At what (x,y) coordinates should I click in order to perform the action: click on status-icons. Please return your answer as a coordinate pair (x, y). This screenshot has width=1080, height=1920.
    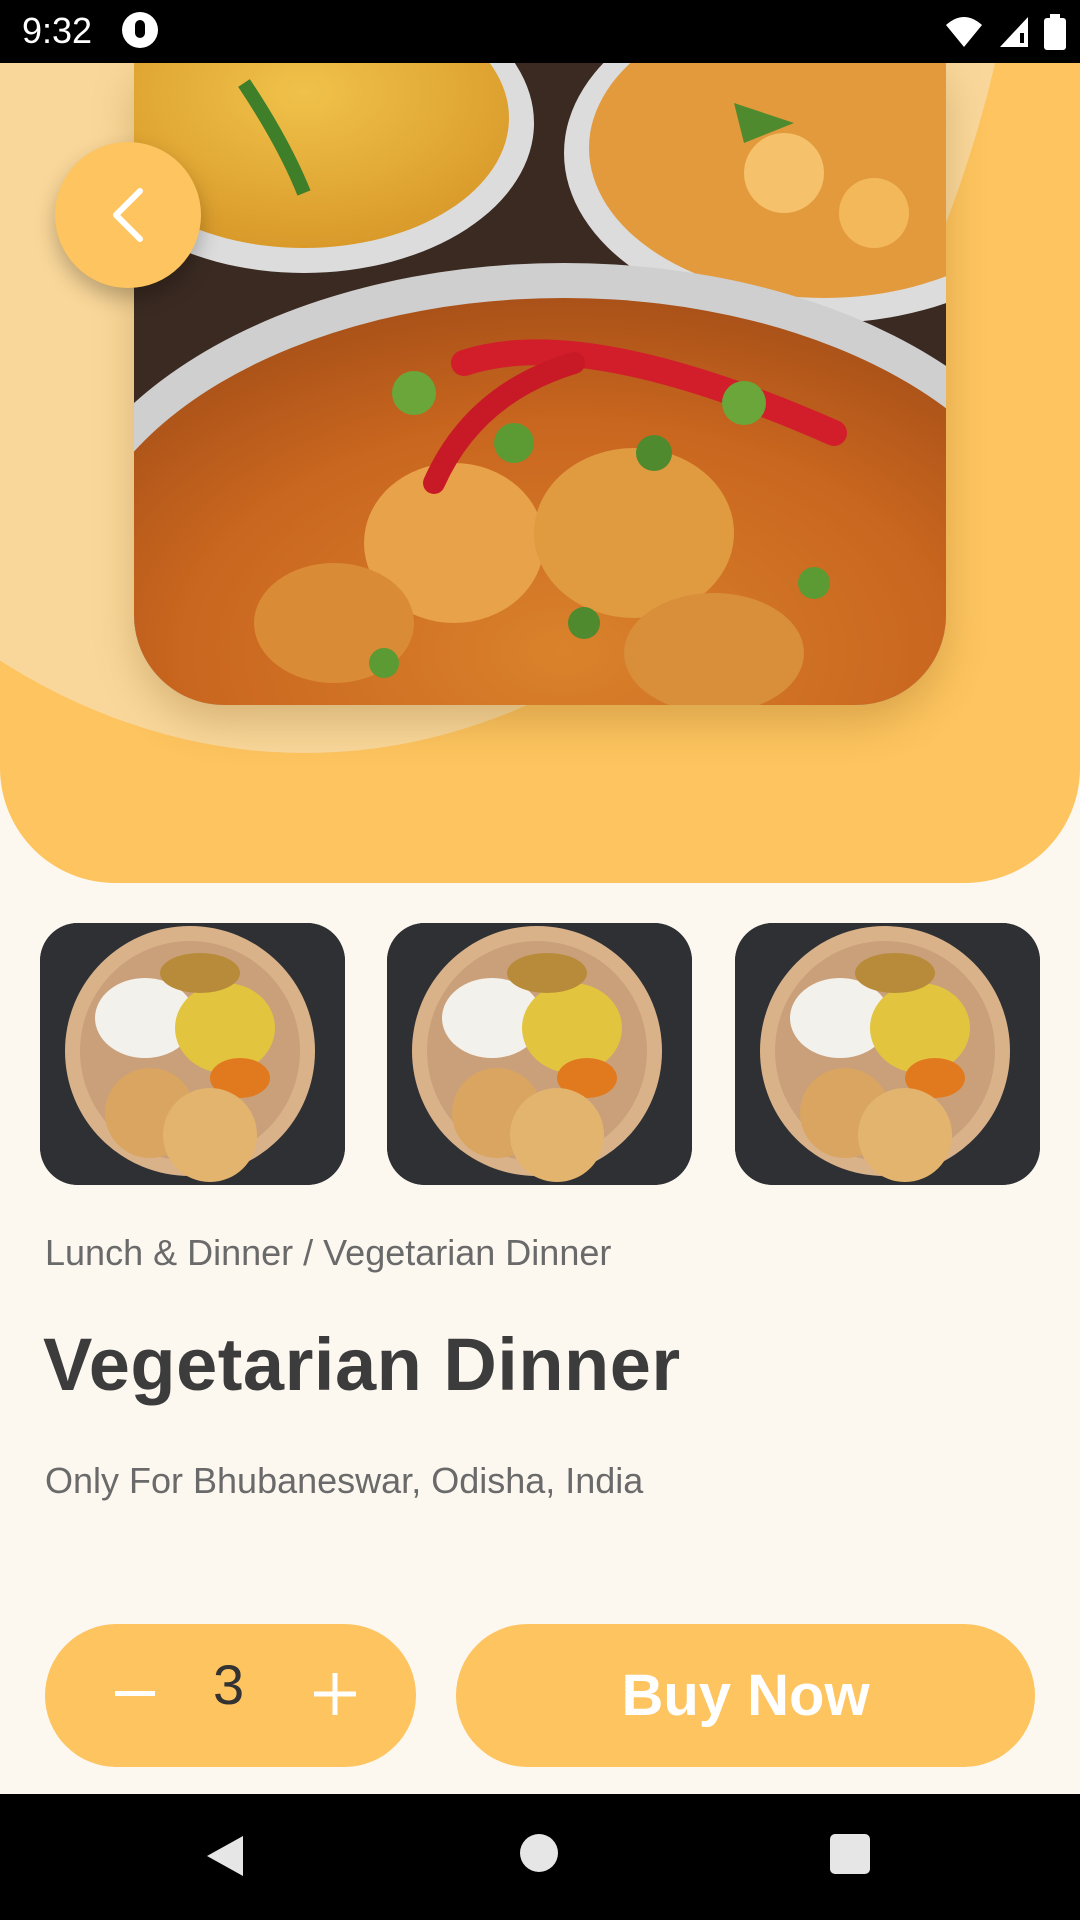
    Looking at the image, I should click on (1005, 32).